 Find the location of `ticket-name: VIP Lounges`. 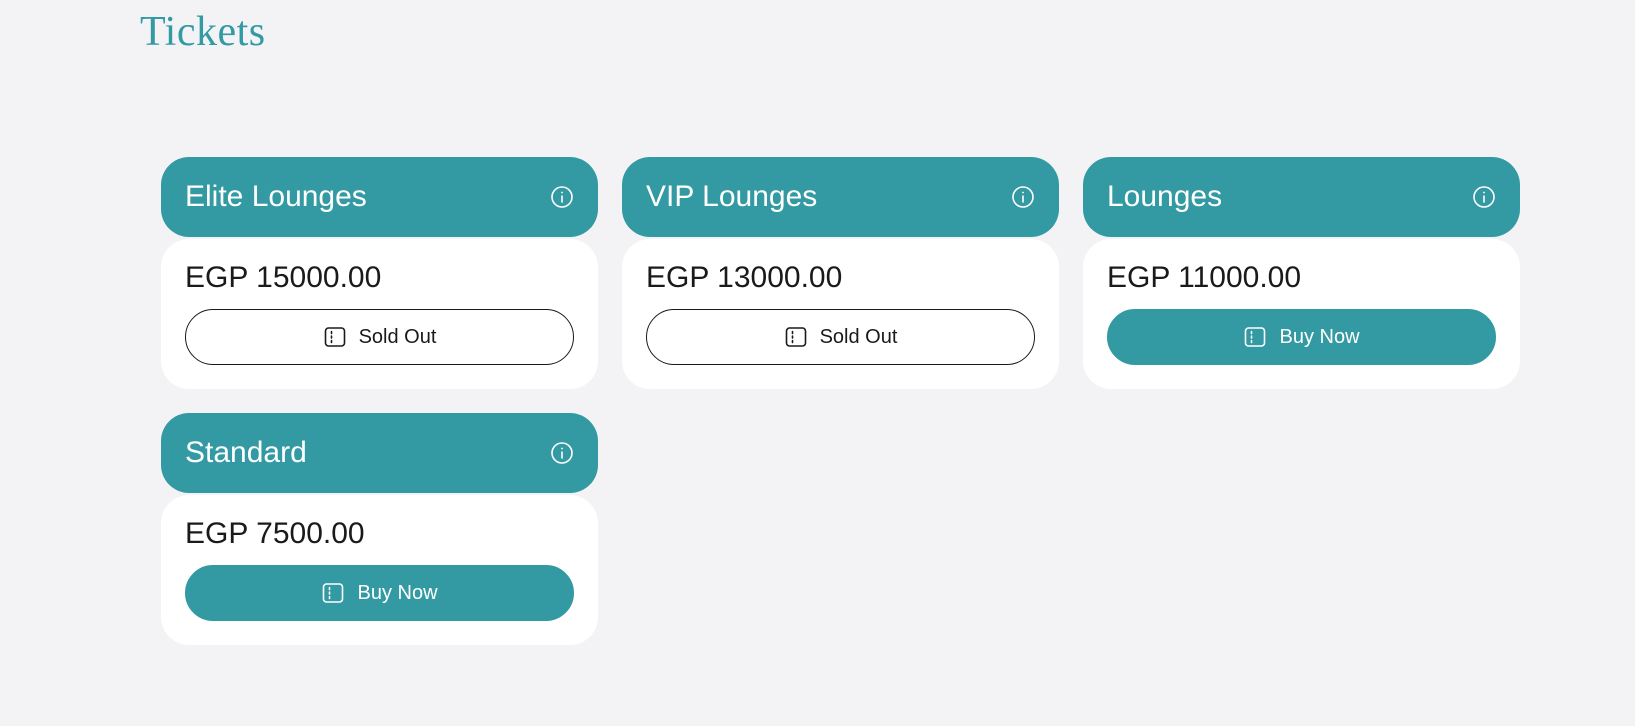

ticket-name: VIP Lounges is located at coordinates (732, 196).